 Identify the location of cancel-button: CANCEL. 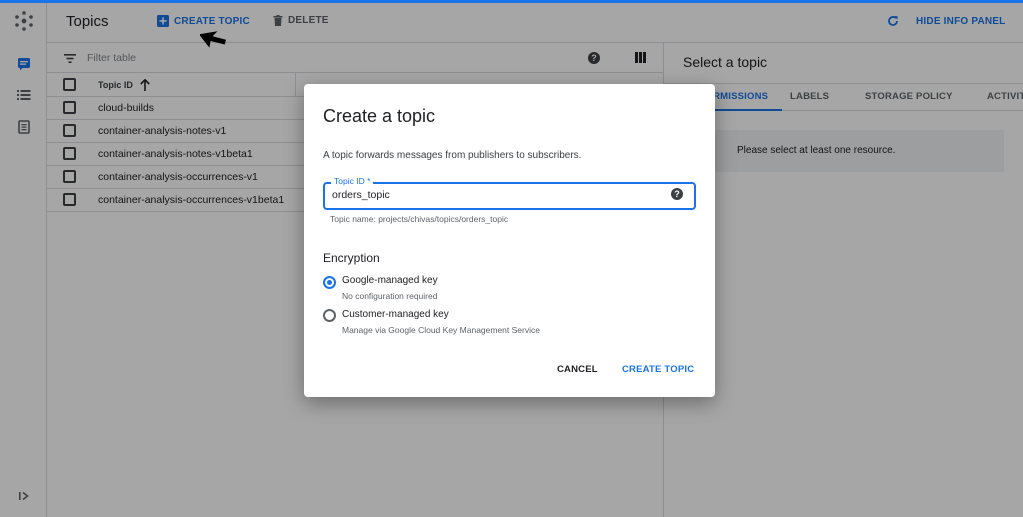
(577, 369).